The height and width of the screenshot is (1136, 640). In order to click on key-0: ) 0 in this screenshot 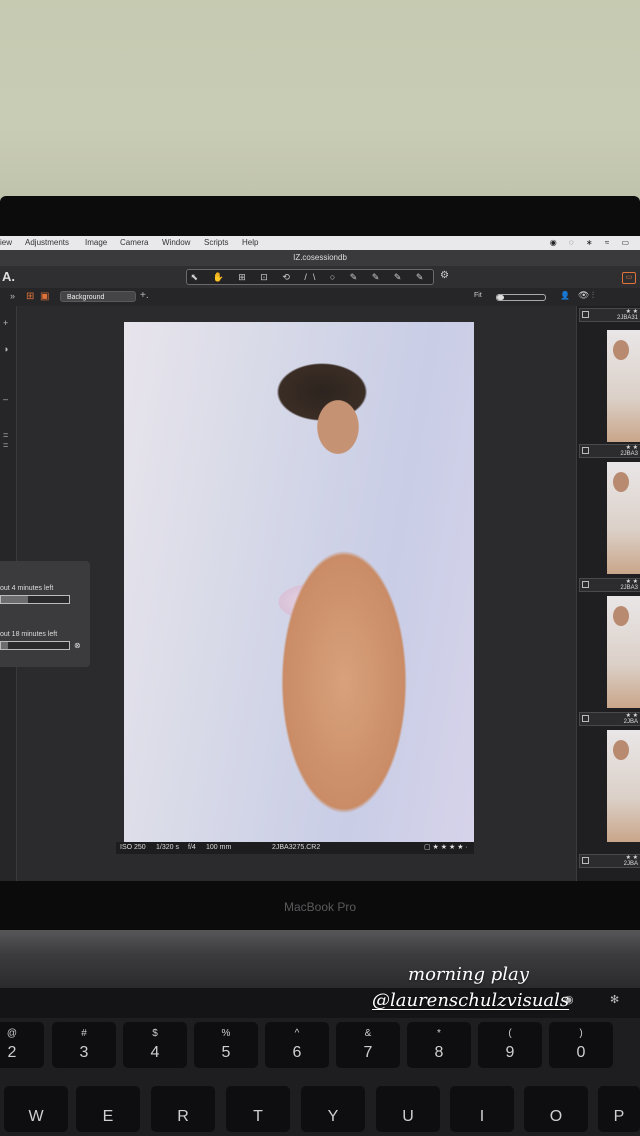, I will do `click(581, 1045)`.